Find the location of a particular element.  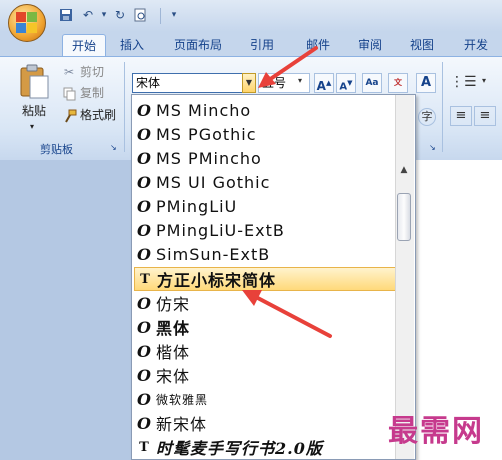

paste-icon is located at coordinates (35, 82).